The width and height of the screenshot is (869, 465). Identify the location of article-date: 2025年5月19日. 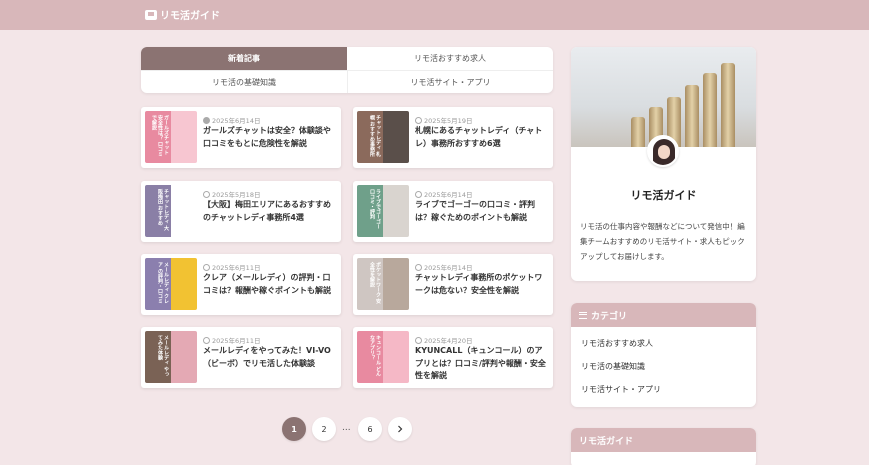
(443, 120).